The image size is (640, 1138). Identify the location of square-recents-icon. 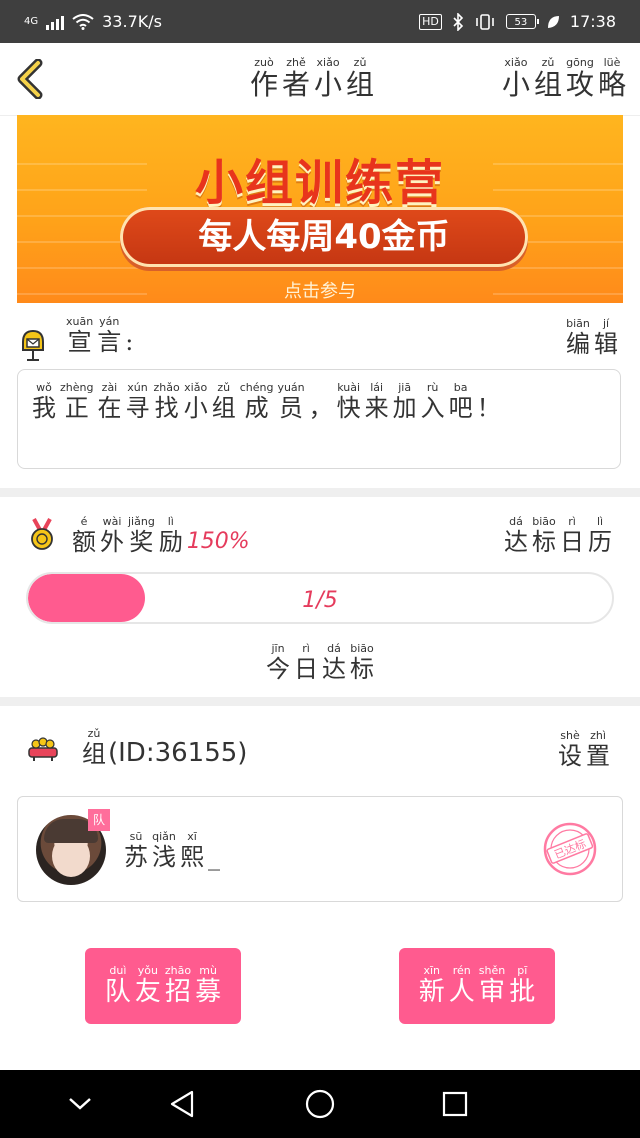
(455, 1104).